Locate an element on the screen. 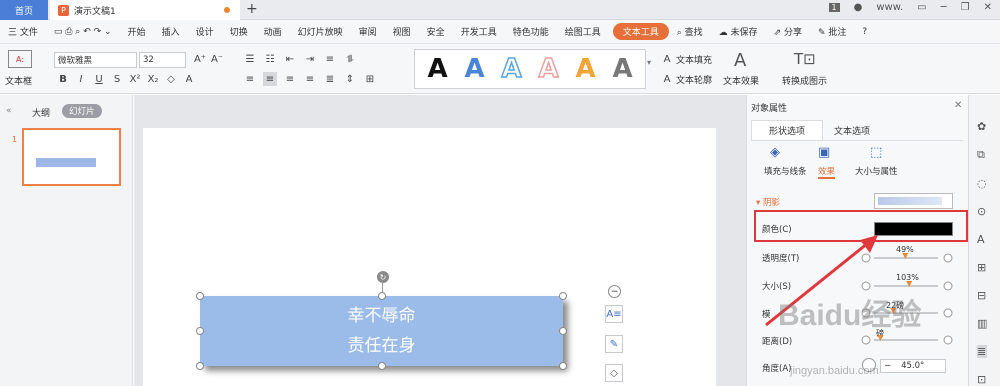 The width and height of the screenshot is (1000, 386). share-button: ⇗ 分享 is located at coordinates (788, 31).